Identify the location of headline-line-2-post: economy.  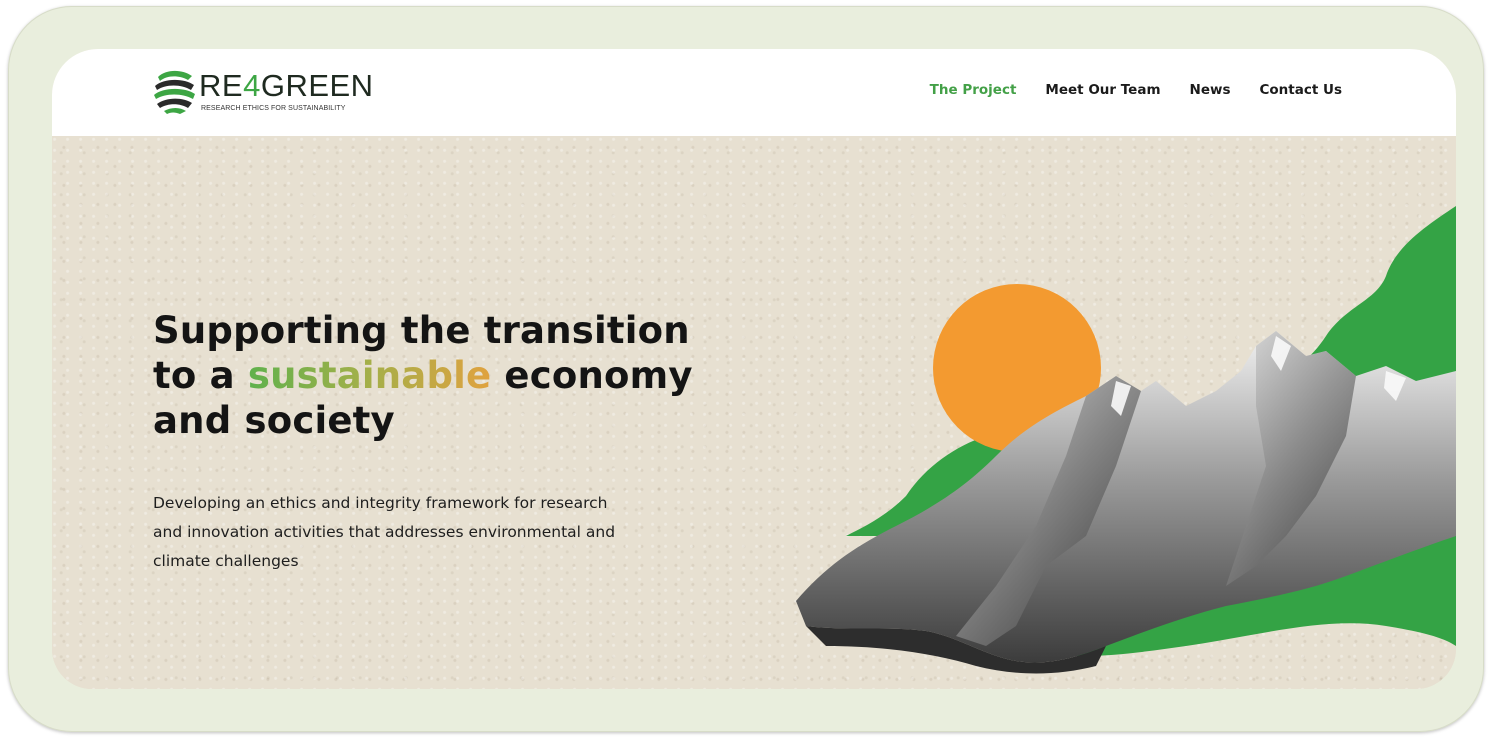
(592, 375).